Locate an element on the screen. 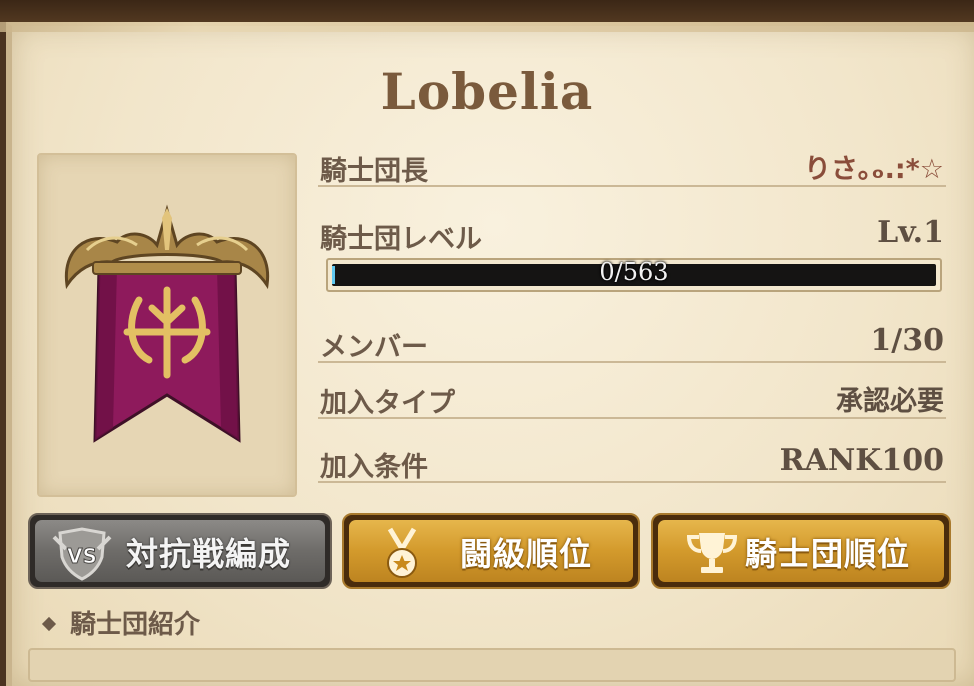 This screenshot has width=974, height=686. vs-shield-icon: VS is located at coordinates (82, 554).